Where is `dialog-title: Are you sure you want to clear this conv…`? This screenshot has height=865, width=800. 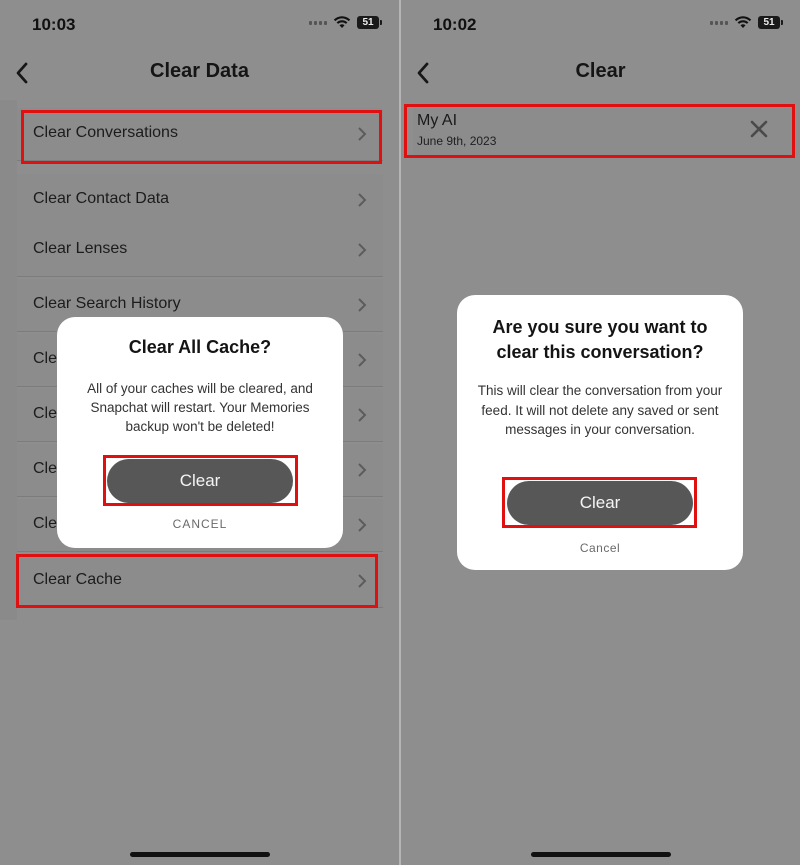
dialog-title: Are you sure you want to clear this conv… is located at coordinates (600, 339).